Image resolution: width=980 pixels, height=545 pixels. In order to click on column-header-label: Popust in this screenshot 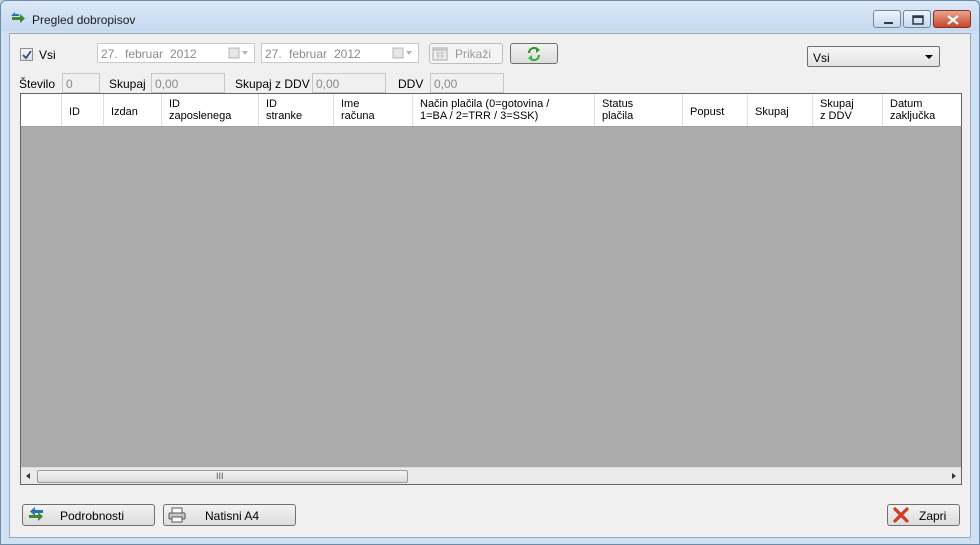, I will do `click(707, 112)`.